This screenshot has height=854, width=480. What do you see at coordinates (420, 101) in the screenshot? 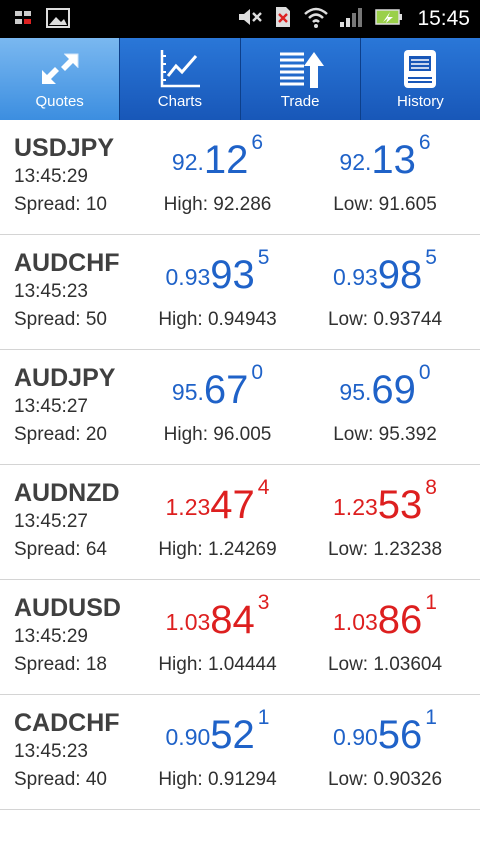
I see `tab-history-label: History` at bounding box center [420, 101].